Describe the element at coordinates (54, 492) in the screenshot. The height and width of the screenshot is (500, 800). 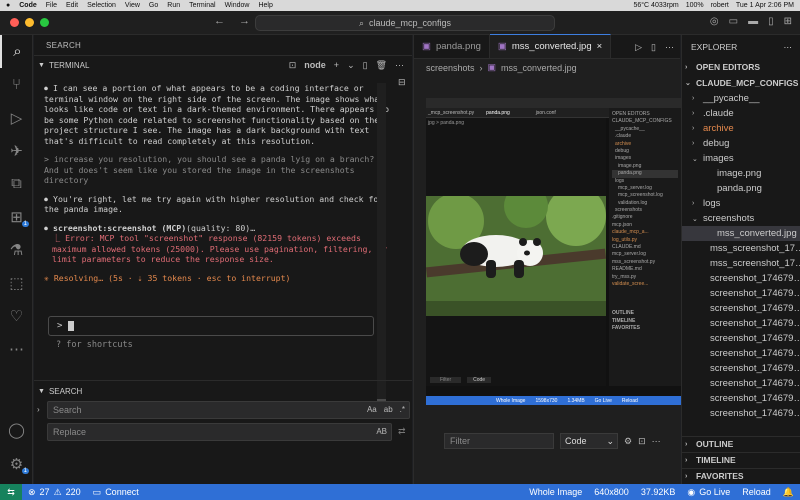
I see `problems-indicator: ⊗ 27 ⚠ 220` at that location.